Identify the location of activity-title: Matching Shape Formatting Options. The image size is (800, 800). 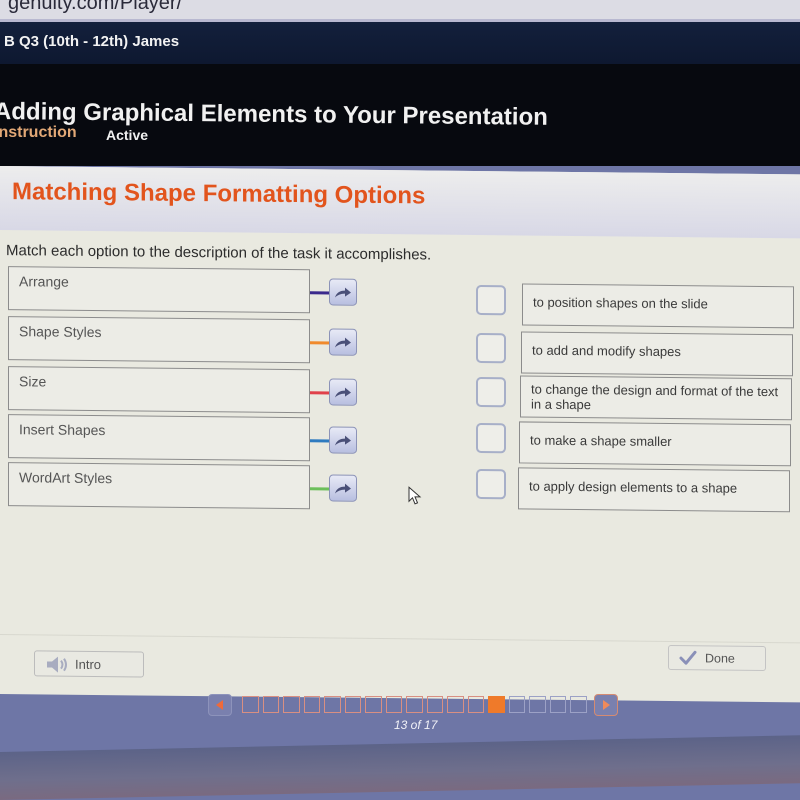
(219, 194).